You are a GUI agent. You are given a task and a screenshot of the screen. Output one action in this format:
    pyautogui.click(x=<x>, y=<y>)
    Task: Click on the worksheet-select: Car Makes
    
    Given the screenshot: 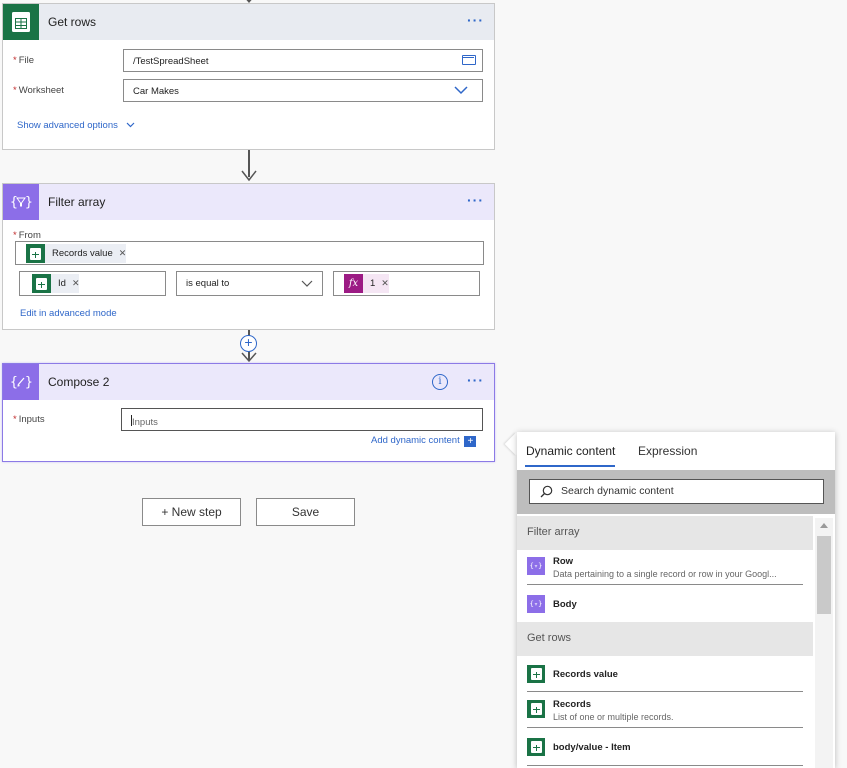 What is the action you would take?
    pyautogui.click(x=303, y=90)
    